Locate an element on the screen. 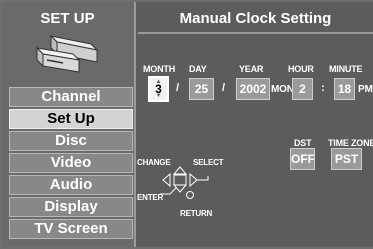 The image size is (373, 249). title-divider is located at coordinates (255, 33).